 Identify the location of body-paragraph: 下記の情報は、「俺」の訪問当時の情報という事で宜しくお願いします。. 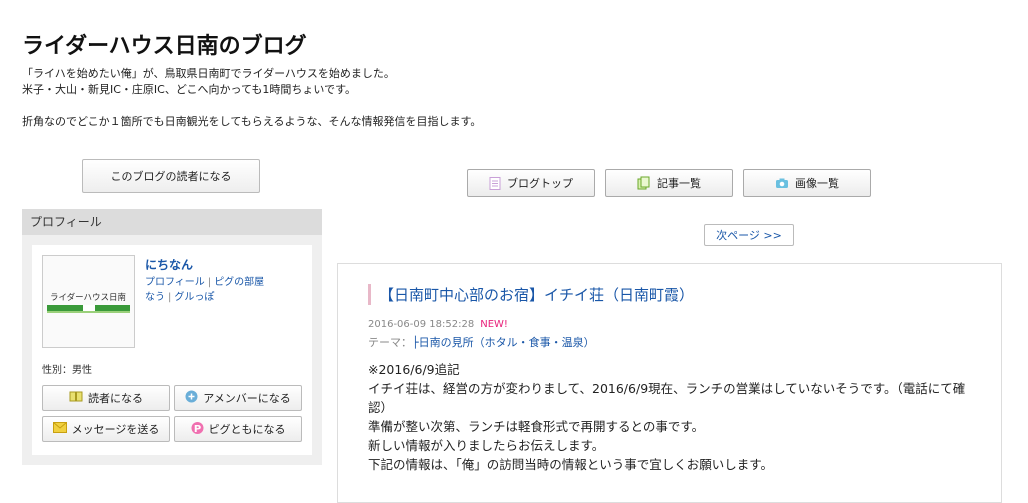
(571, 464).